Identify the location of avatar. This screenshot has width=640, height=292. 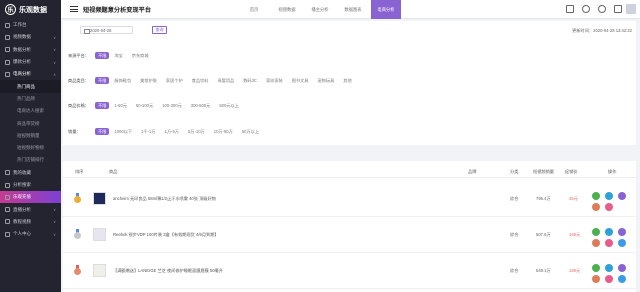
(631, 9).